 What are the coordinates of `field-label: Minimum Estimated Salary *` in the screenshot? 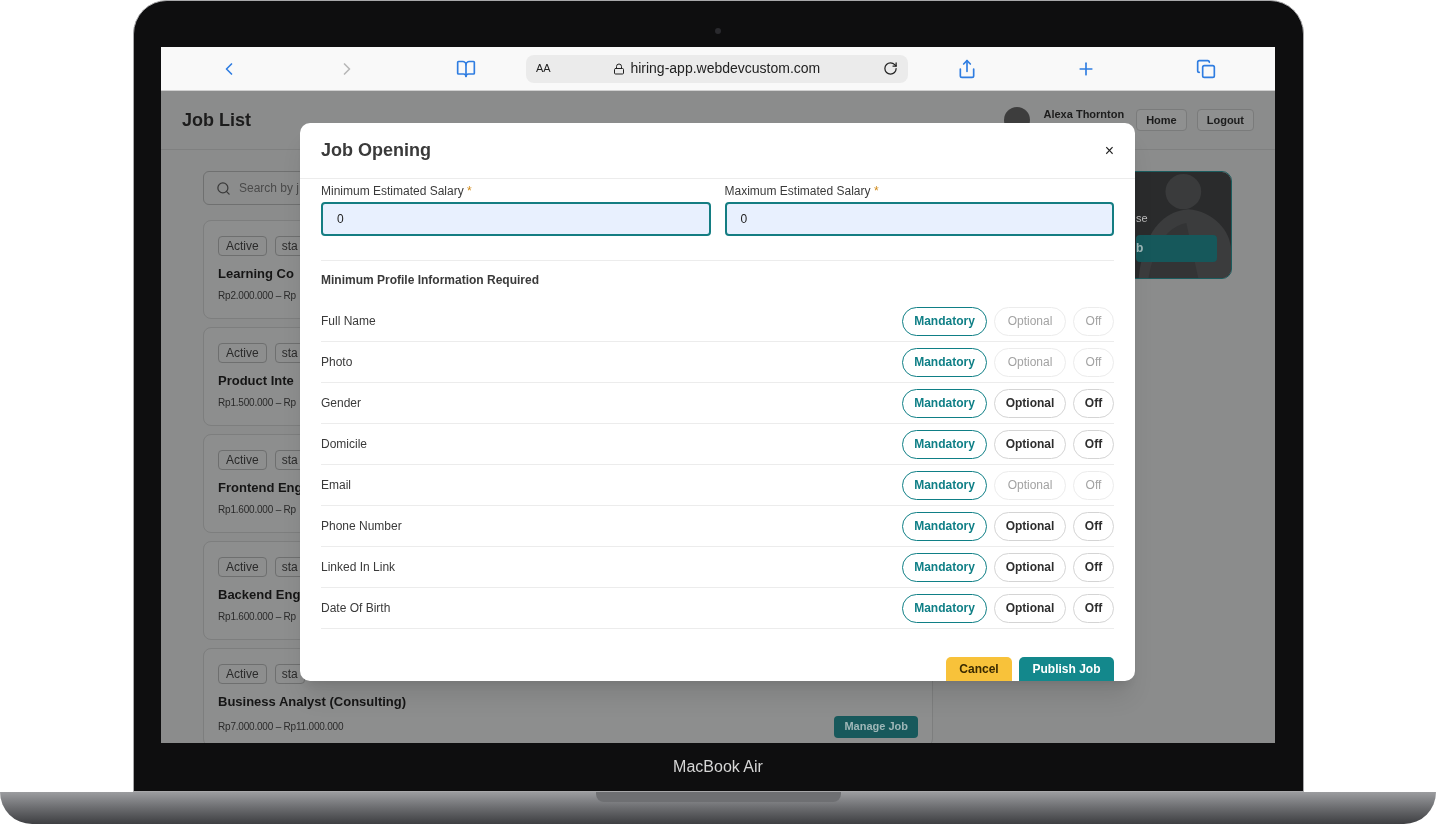 It's located at (397, 191).